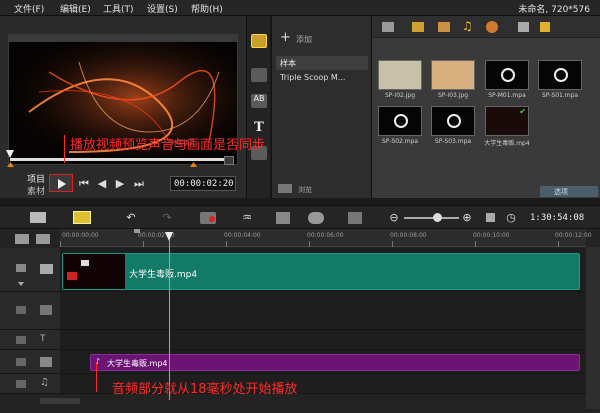 The width and height of the screenshot is (600, 413). Describe the element at coordinates (283, 218) in the screenshot. I see `auto-music-icon` at that location.